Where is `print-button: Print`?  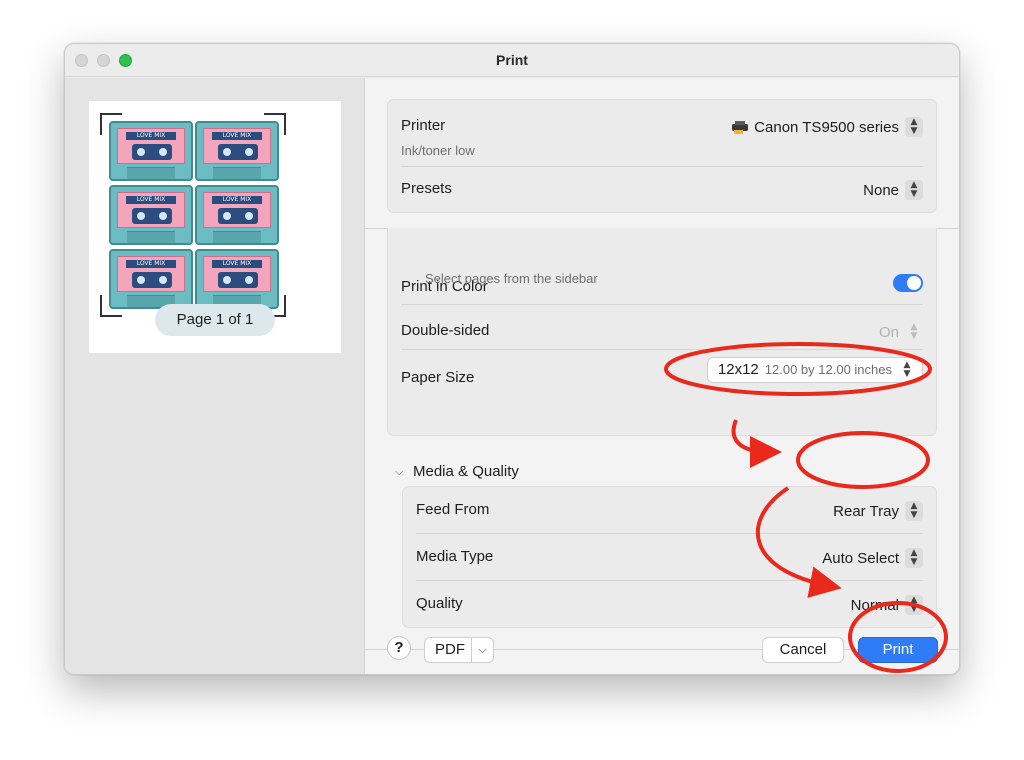
print-button: Print is located at coordinates (898, 650).